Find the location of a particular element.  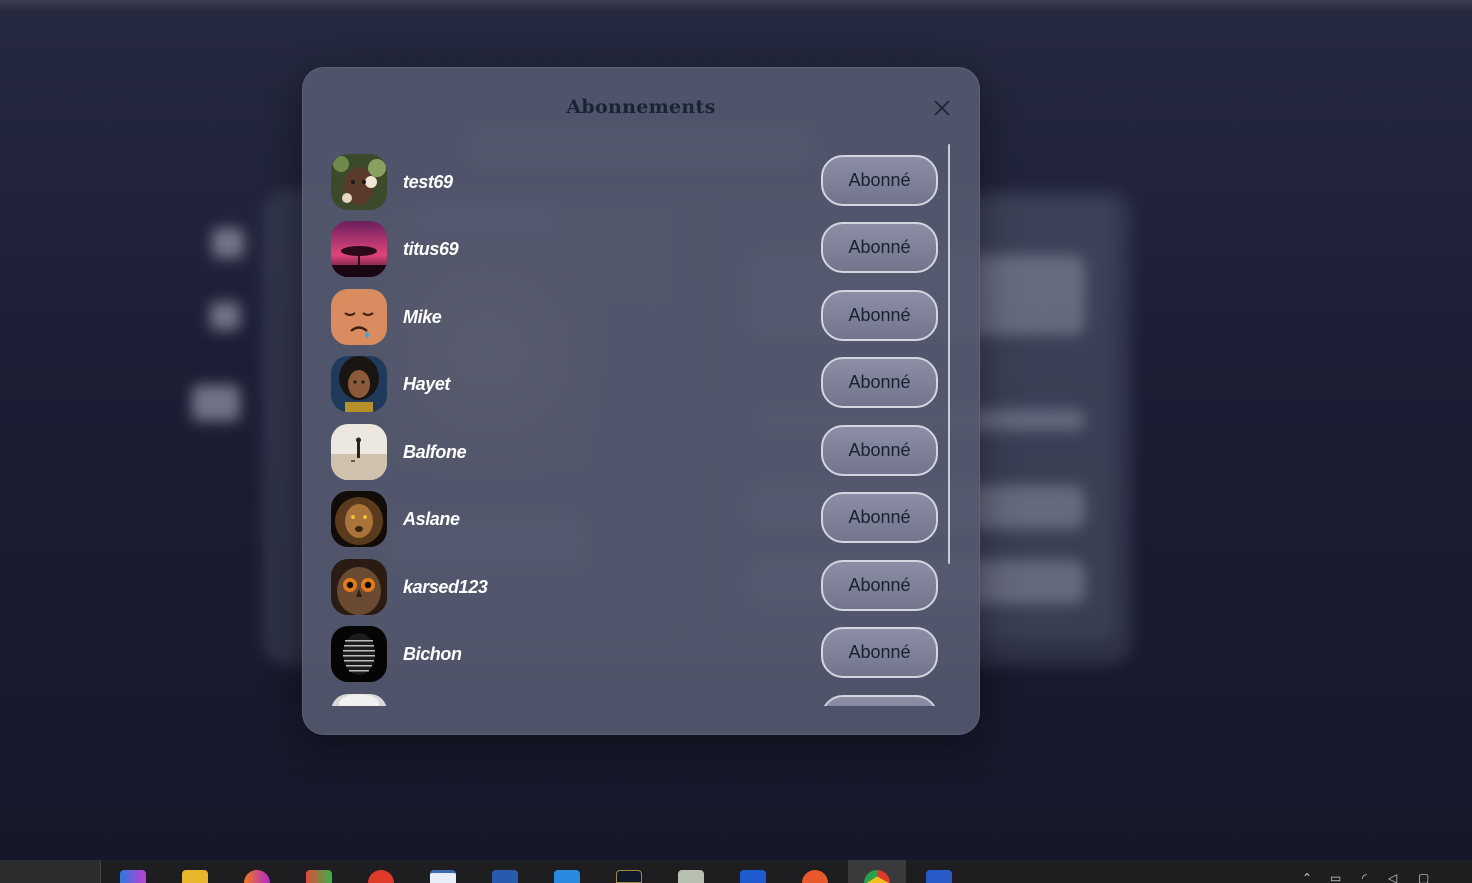

file-explorer-icon is located at coordinates (195, 876).